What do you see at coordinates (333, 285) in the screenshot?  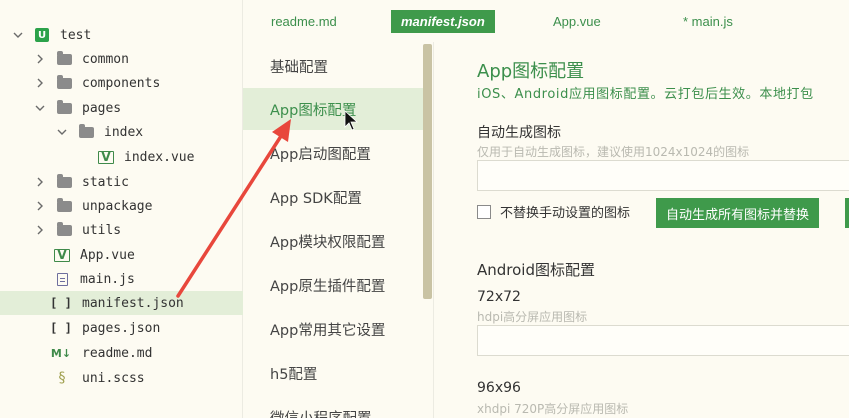 I see `nav-item-app-native-plugins: App原生插件配置` at bounding box center [333, 285].